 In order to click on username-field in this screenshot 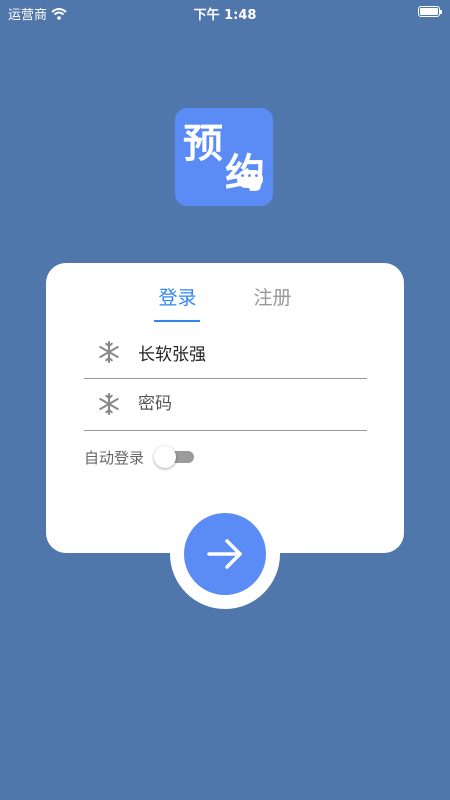, I will do `click(225, 352)`.